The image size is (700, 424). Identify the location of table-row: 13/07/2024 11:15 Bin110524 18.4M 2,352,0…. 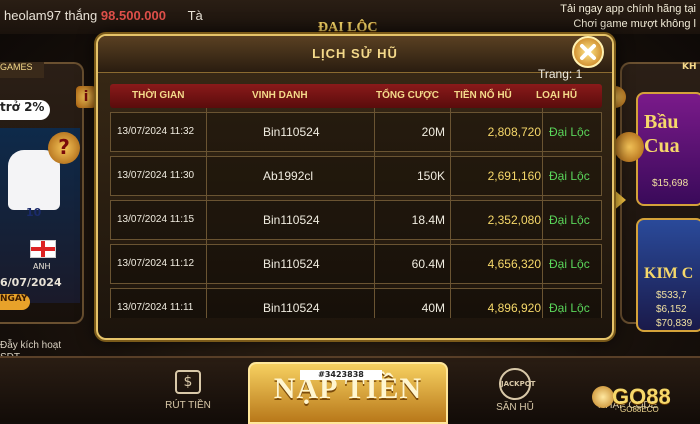
(356, 220).